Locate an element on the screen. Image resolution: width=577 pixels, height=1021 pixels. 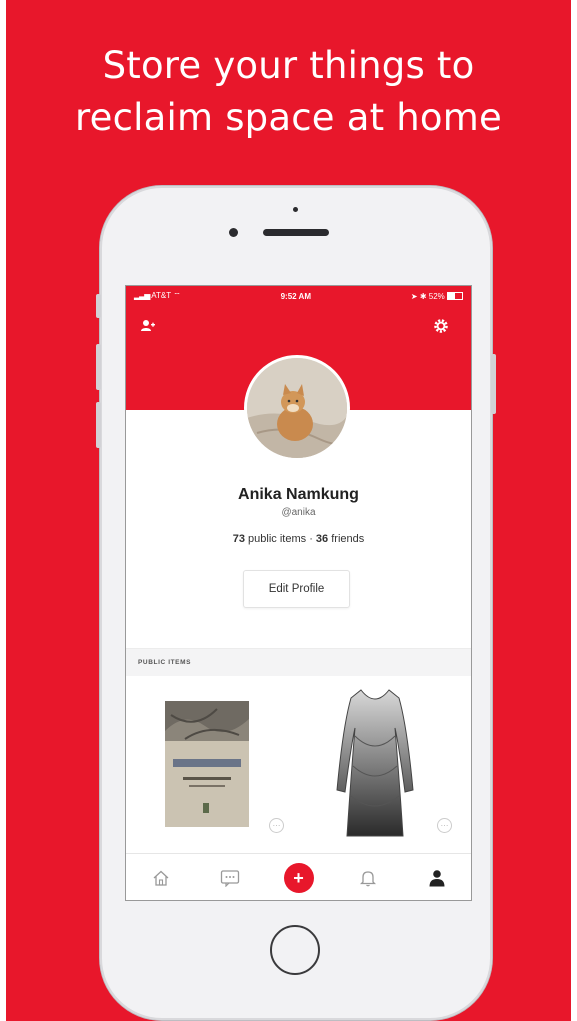
book-thumbnail is located at coordinates (207, 764).